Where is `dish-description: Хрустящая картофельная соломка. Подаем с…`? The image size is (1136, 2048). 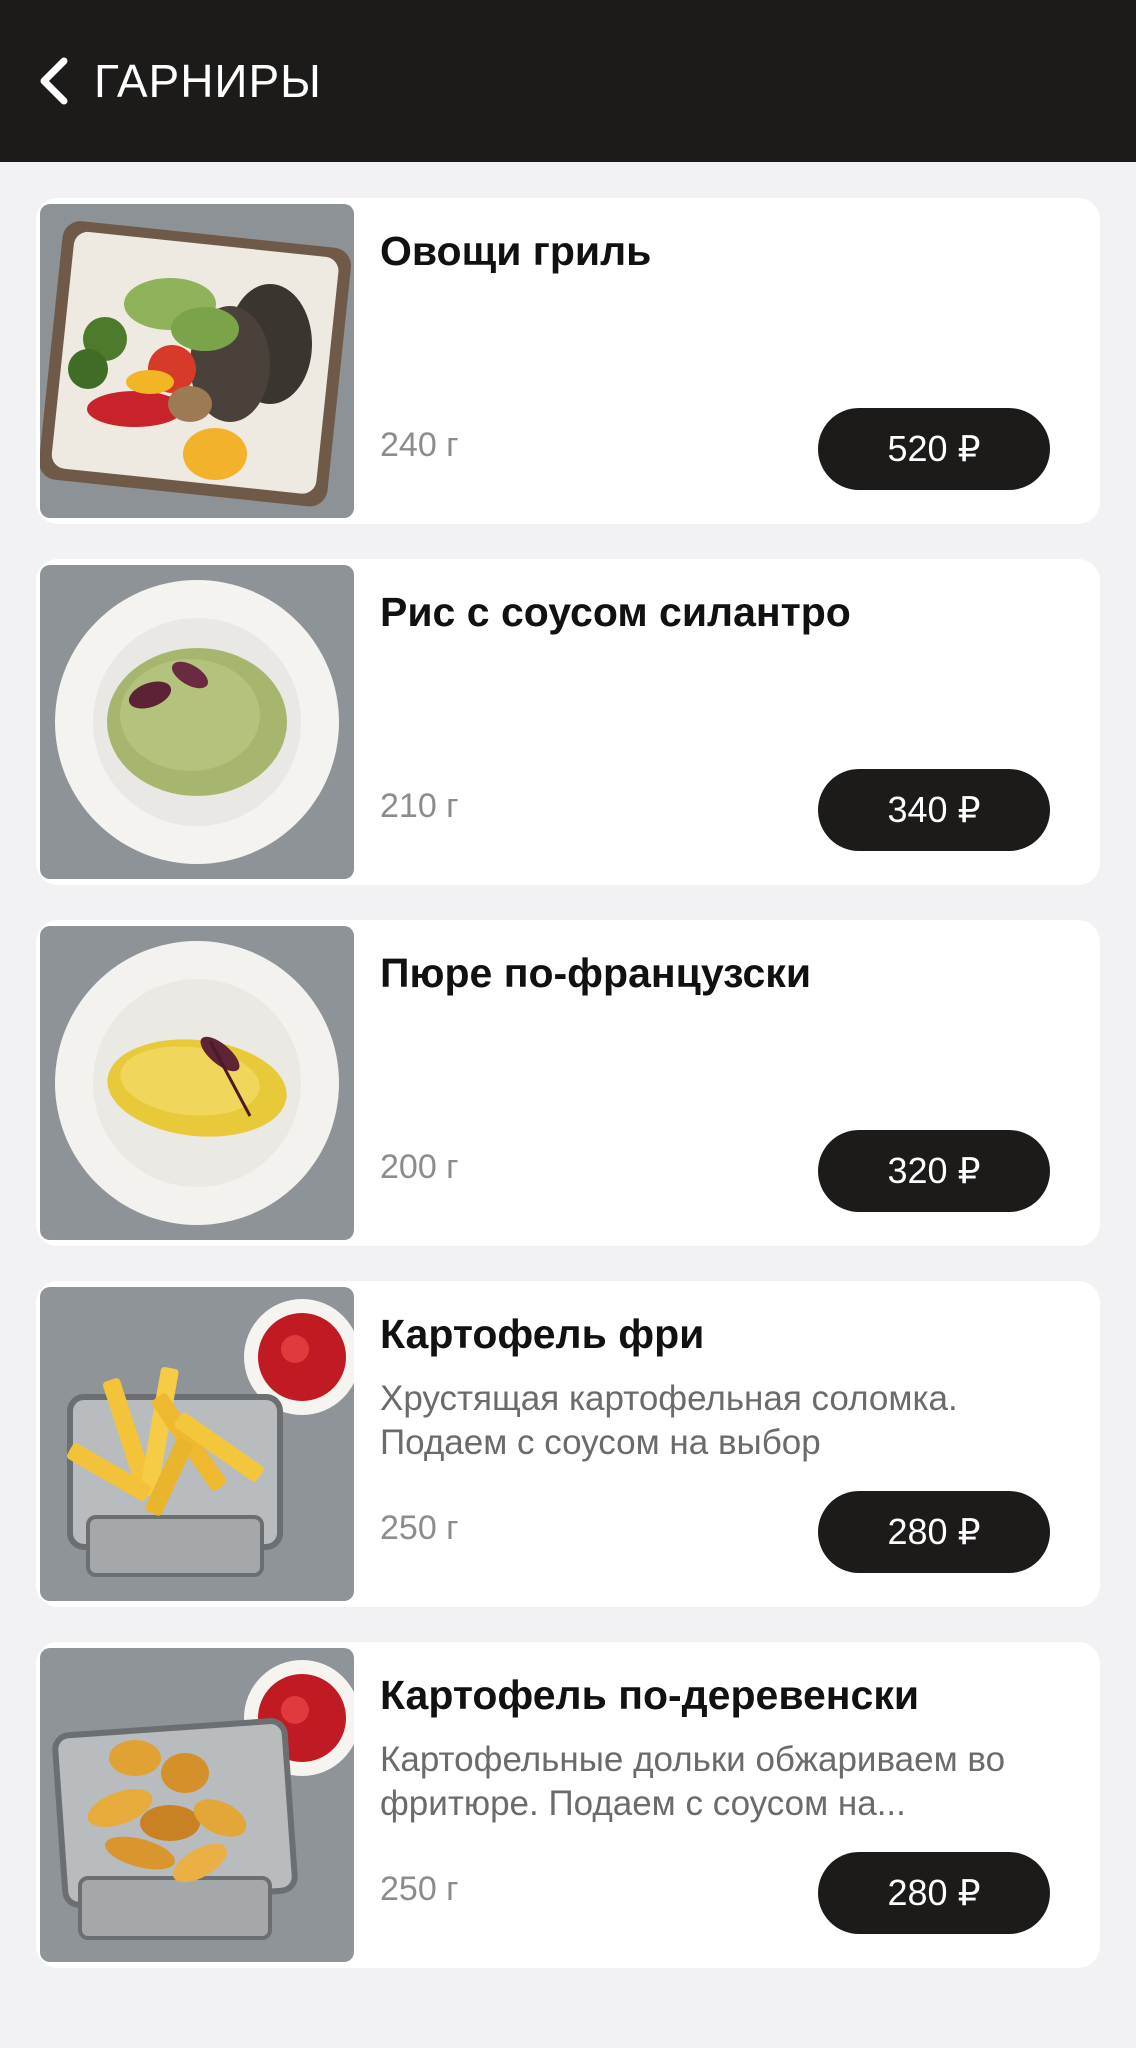 dish-description: Хрустящая картофельная соломка. Подаем с… is located at coordinates (669, 1420).